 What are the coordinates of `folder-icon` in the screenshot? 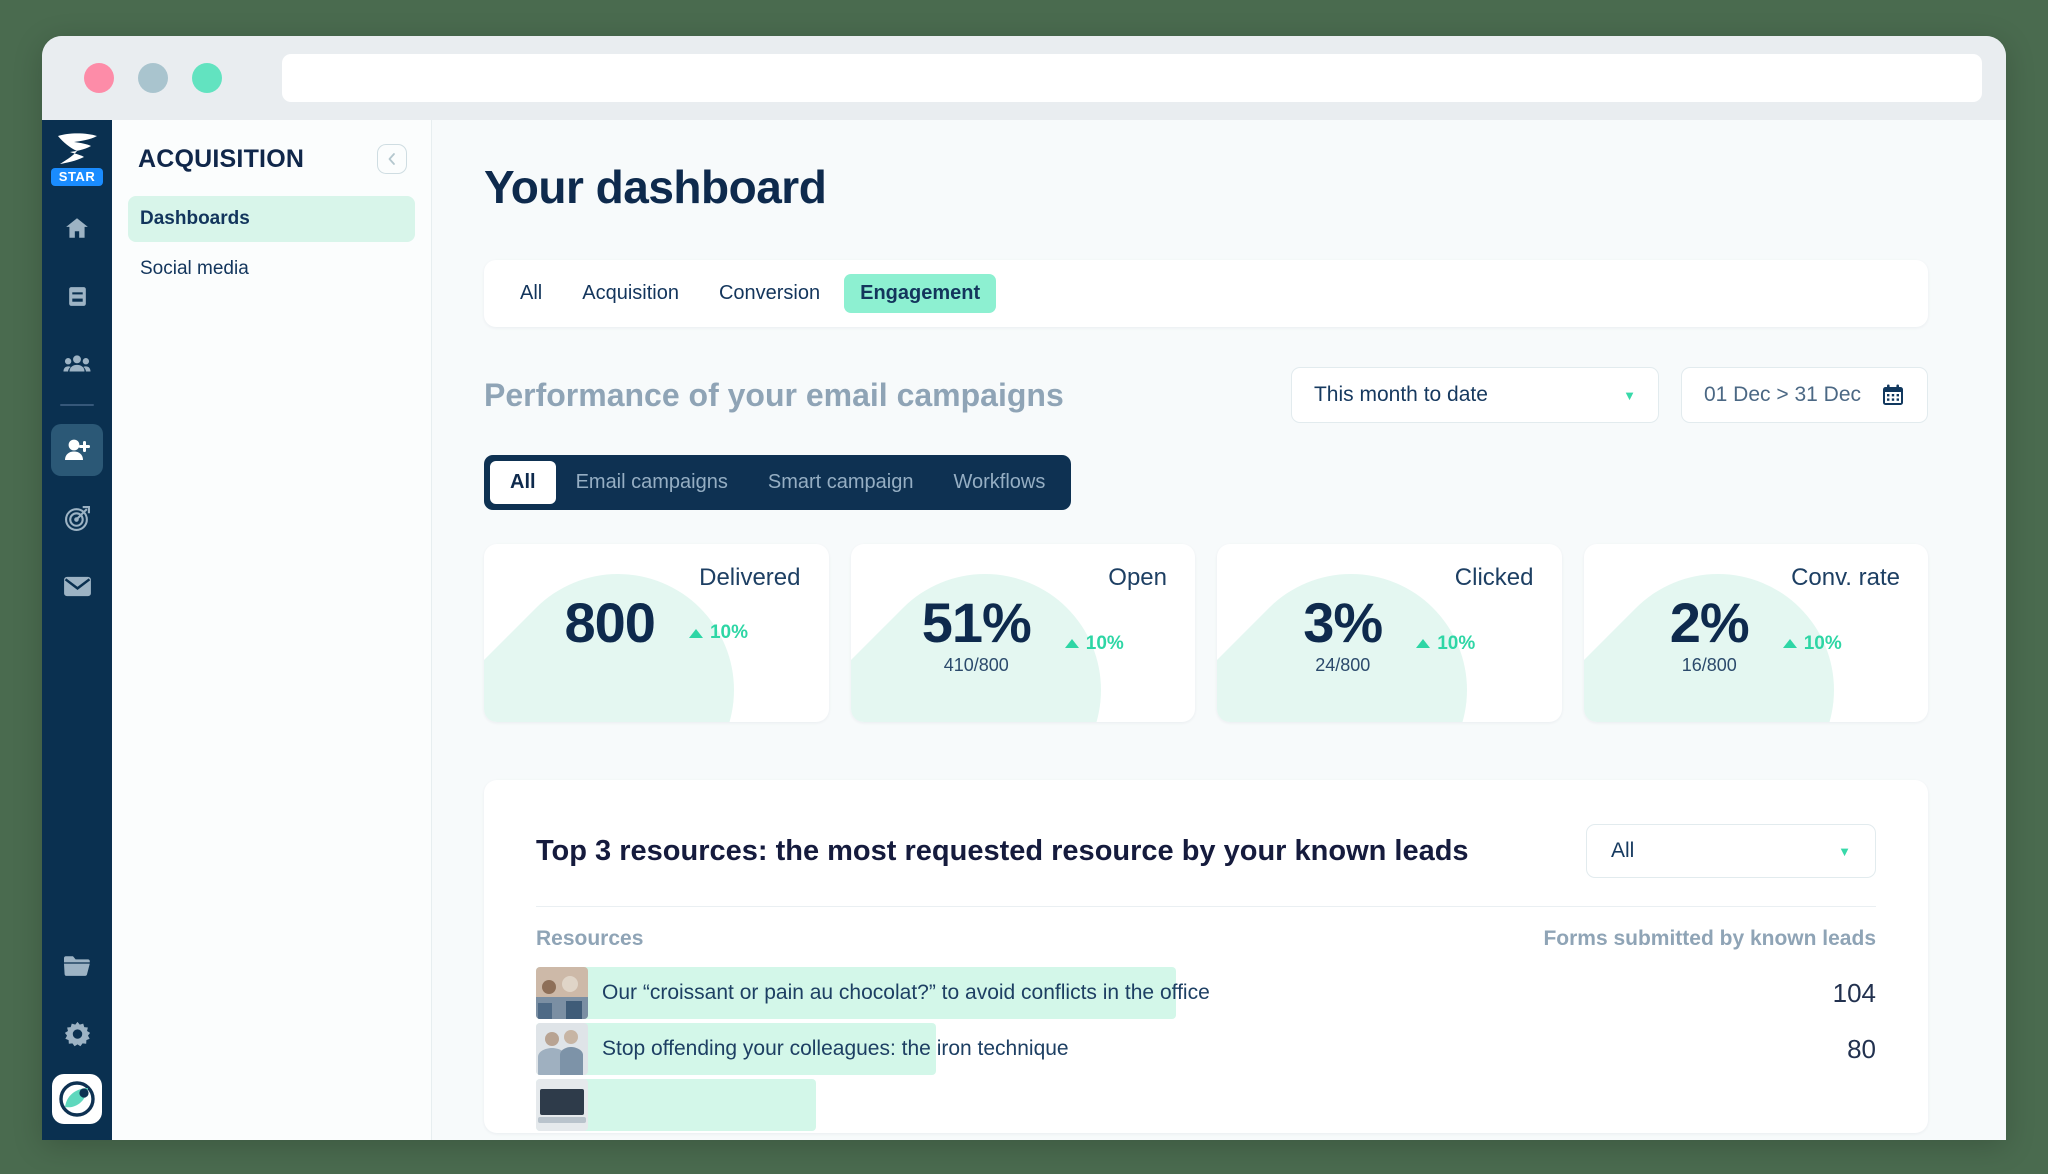 It's located at (77, 966).